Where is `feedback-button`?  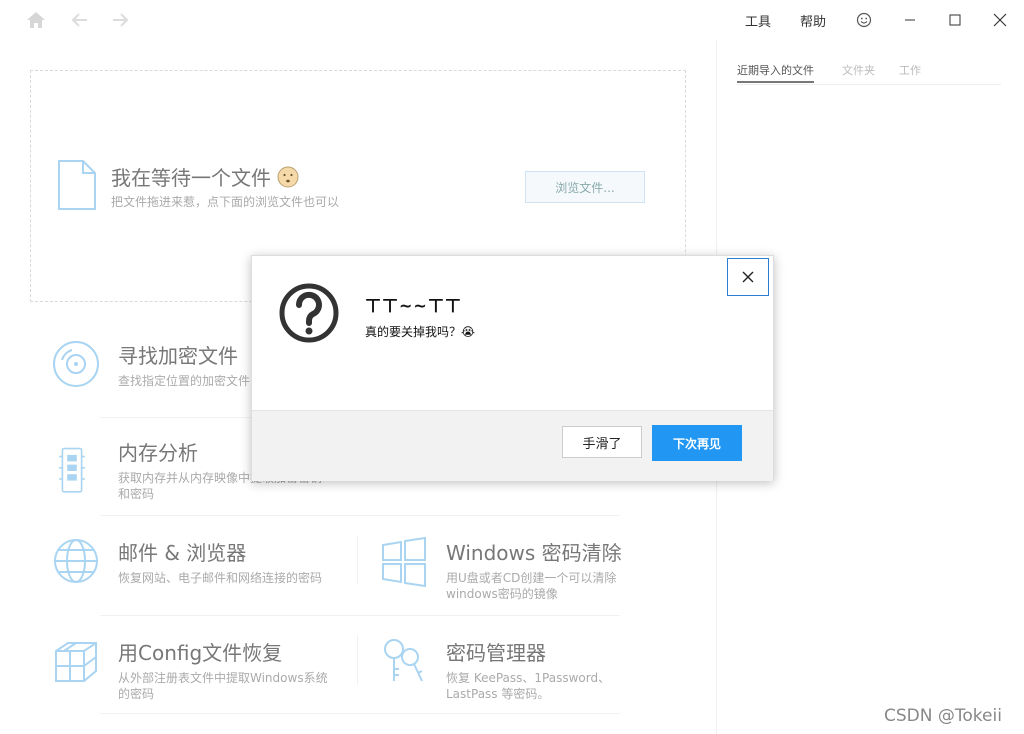
feedback-button is located at coordinates (864, 20).